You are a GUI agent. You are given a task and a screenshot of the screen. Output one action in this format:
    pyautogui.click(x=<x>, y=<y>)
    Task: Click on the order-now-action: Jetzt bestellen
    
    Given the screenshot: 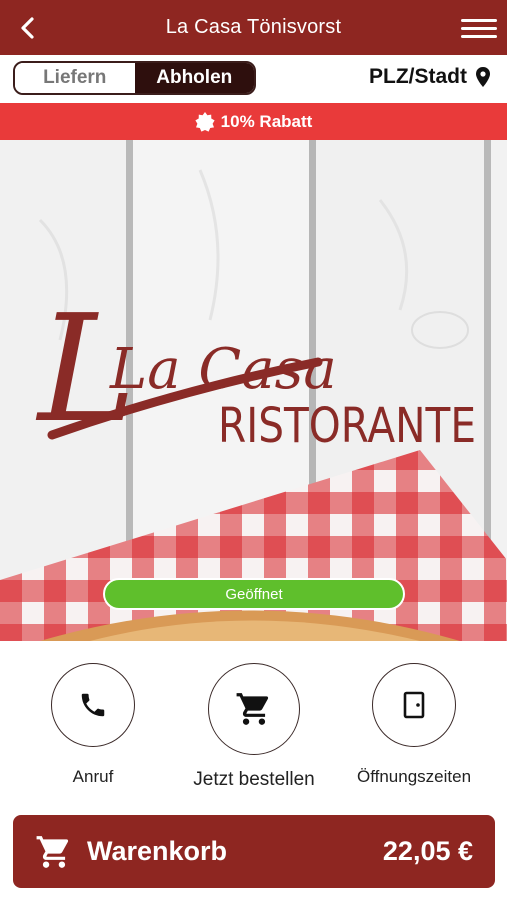 What is the action you would take?
    pyautogui.click(x=254, y=727)
    